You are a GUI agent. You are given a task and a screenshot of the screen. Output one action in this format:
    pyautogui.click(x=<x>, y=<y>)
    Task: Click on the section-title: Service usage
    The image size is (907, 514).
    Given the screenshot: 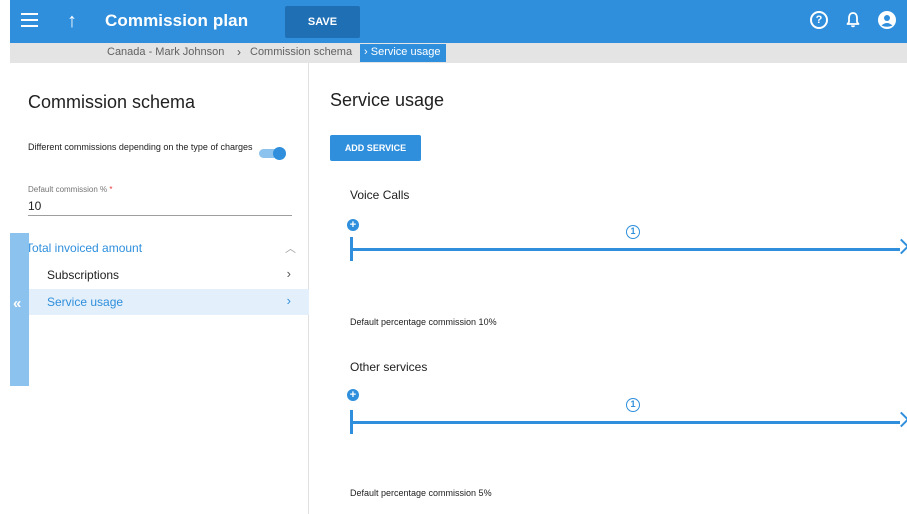 What is the action you would take?
    pyautogui.click(x=387, y=100)
    